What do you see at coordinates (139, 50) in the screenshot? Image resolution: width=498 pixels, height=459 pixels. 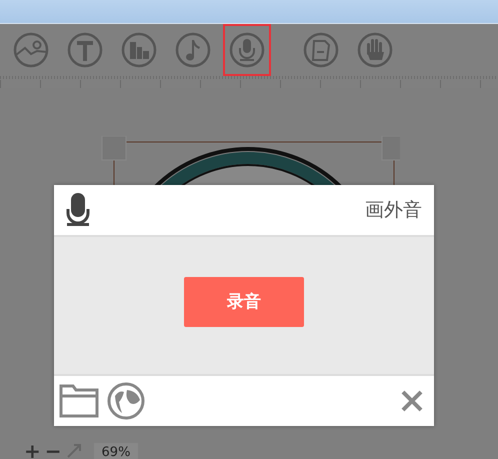 I see `chart-icon` at bounding box center [139, 50].